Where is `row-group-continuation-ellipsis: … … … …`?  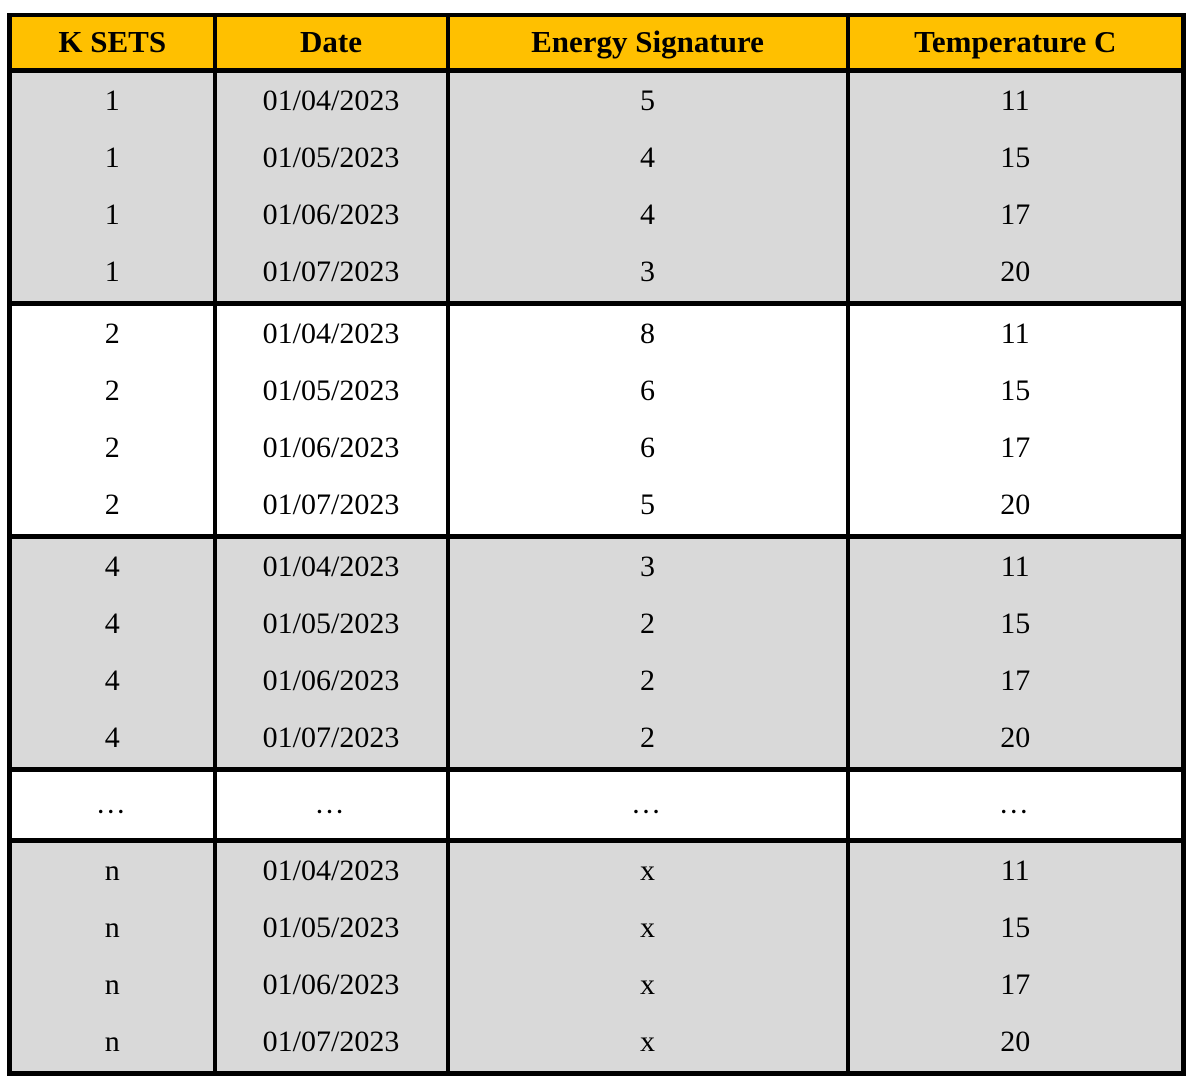 row-group-continuation-ellipsis: … … … … is located at coordinates (596, 804).